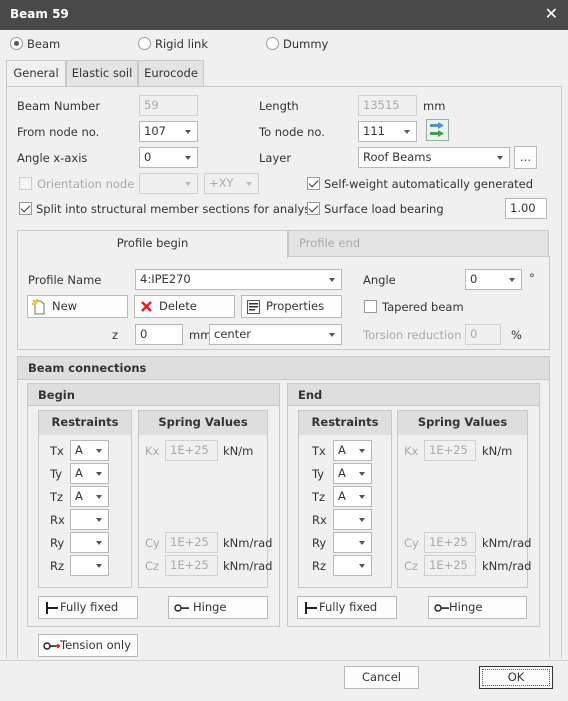 The width and height of the screenshot is (568, 701). What do you see at coordinates (532, 278) in the screenshot?
I see `profile-angle-unit: °` at bounding box center [532, 278].